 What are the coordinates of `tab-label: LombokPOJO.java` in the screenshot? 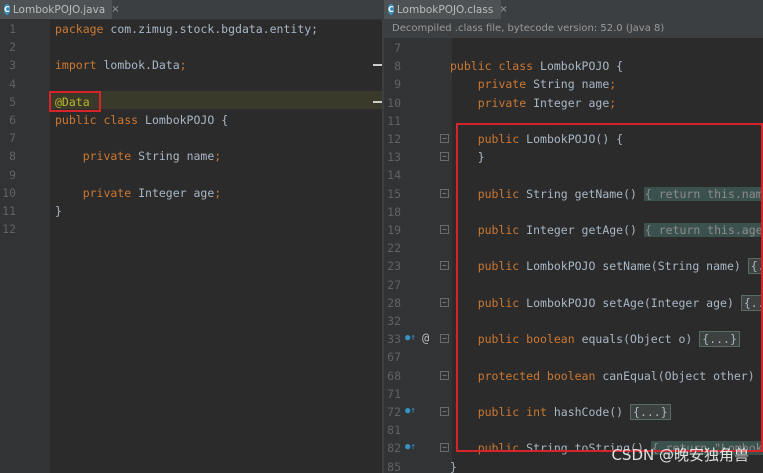 It's located at (59, 9).